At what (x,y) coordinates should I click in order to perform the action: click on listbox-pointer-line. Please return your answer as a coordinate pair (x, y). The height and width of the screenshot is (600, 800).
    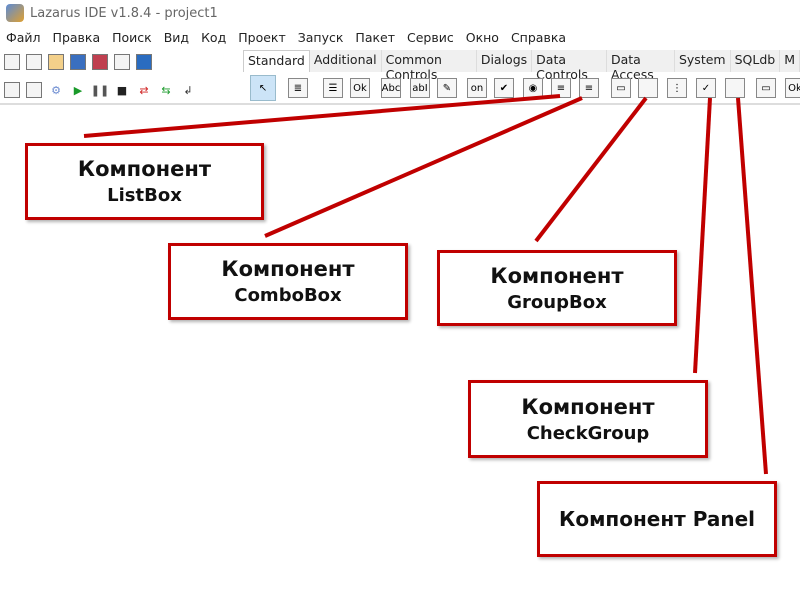
    Looking at the image, I should click on (322, 116).